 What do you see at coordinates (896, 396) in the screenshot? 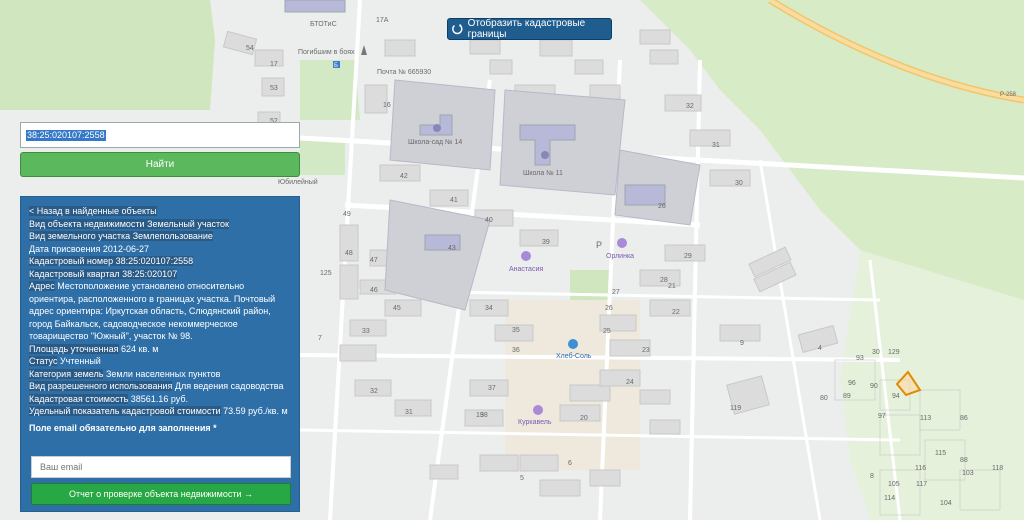
I see `svg-text: 94` at bounding box center [896, 396].